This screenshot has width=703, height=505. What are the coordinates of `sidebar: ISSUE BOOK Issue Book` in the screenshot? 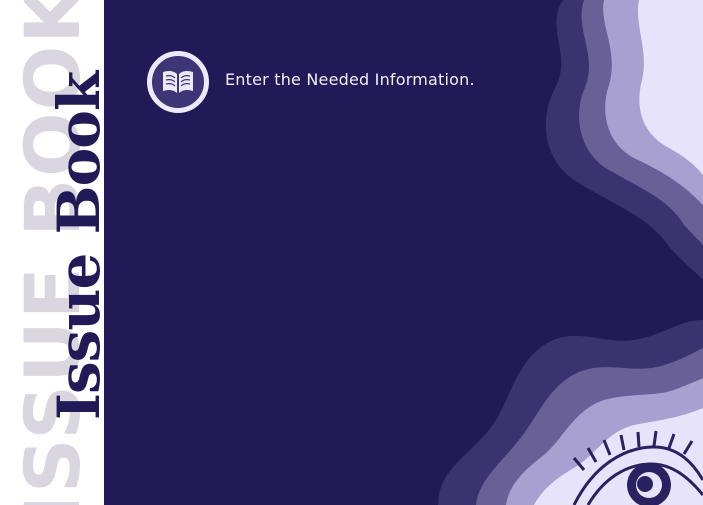 It's located at (52, 252).